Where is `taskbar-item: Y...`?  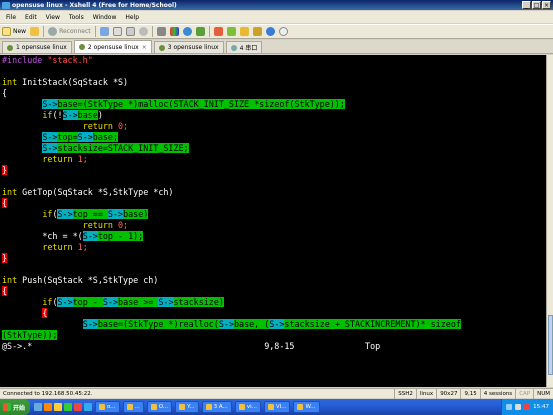 taskbar-item: Y... is located at coordinates (187, 407).